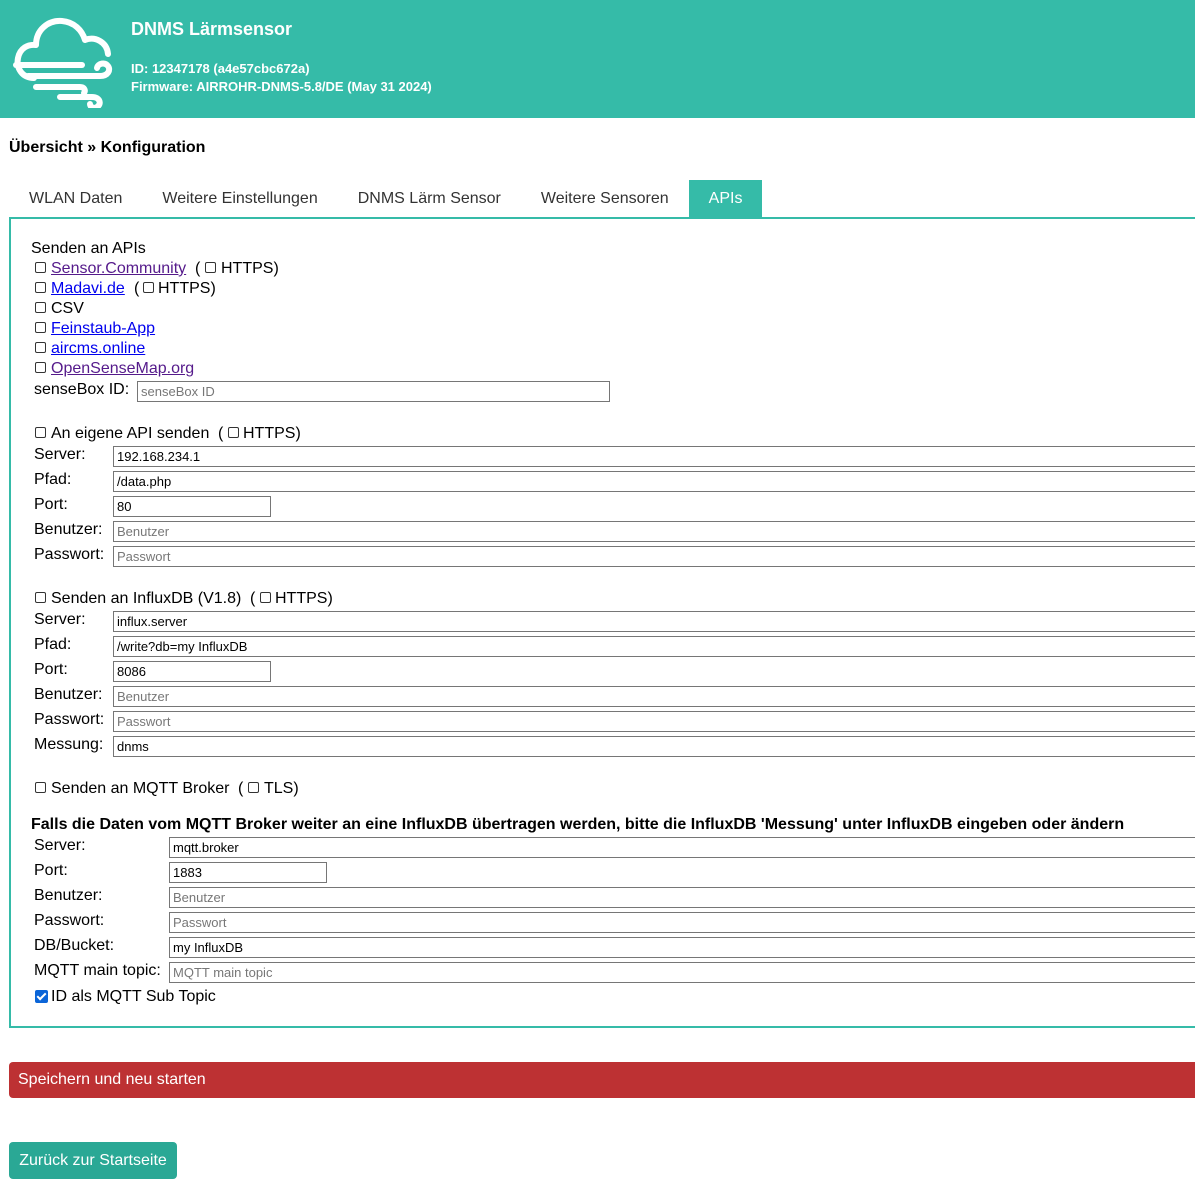 This screenshot has height=1185, width=1195. I want to click on influx-user-input, so click(654, 696).